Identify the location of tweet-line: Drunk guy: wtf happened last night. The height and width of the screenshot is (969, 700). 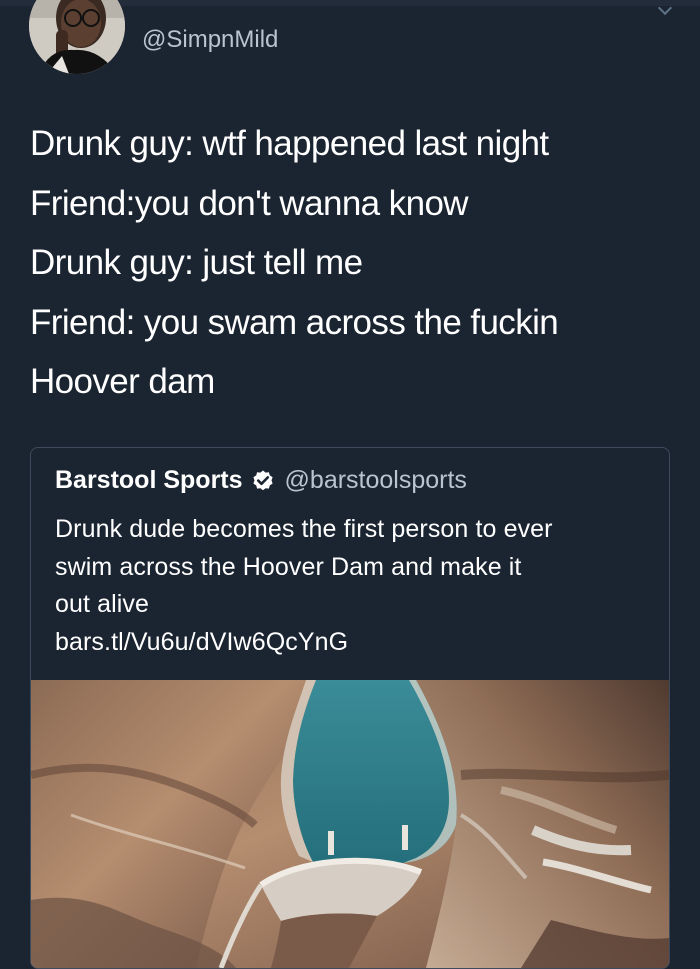
(289, 143).